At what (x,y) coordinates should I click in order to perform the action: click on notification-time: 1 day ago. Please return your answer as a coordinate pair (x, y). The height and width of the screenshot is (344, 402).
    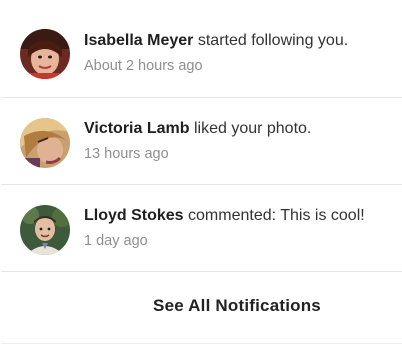
    Looking at the image, I should click on (116, 241).